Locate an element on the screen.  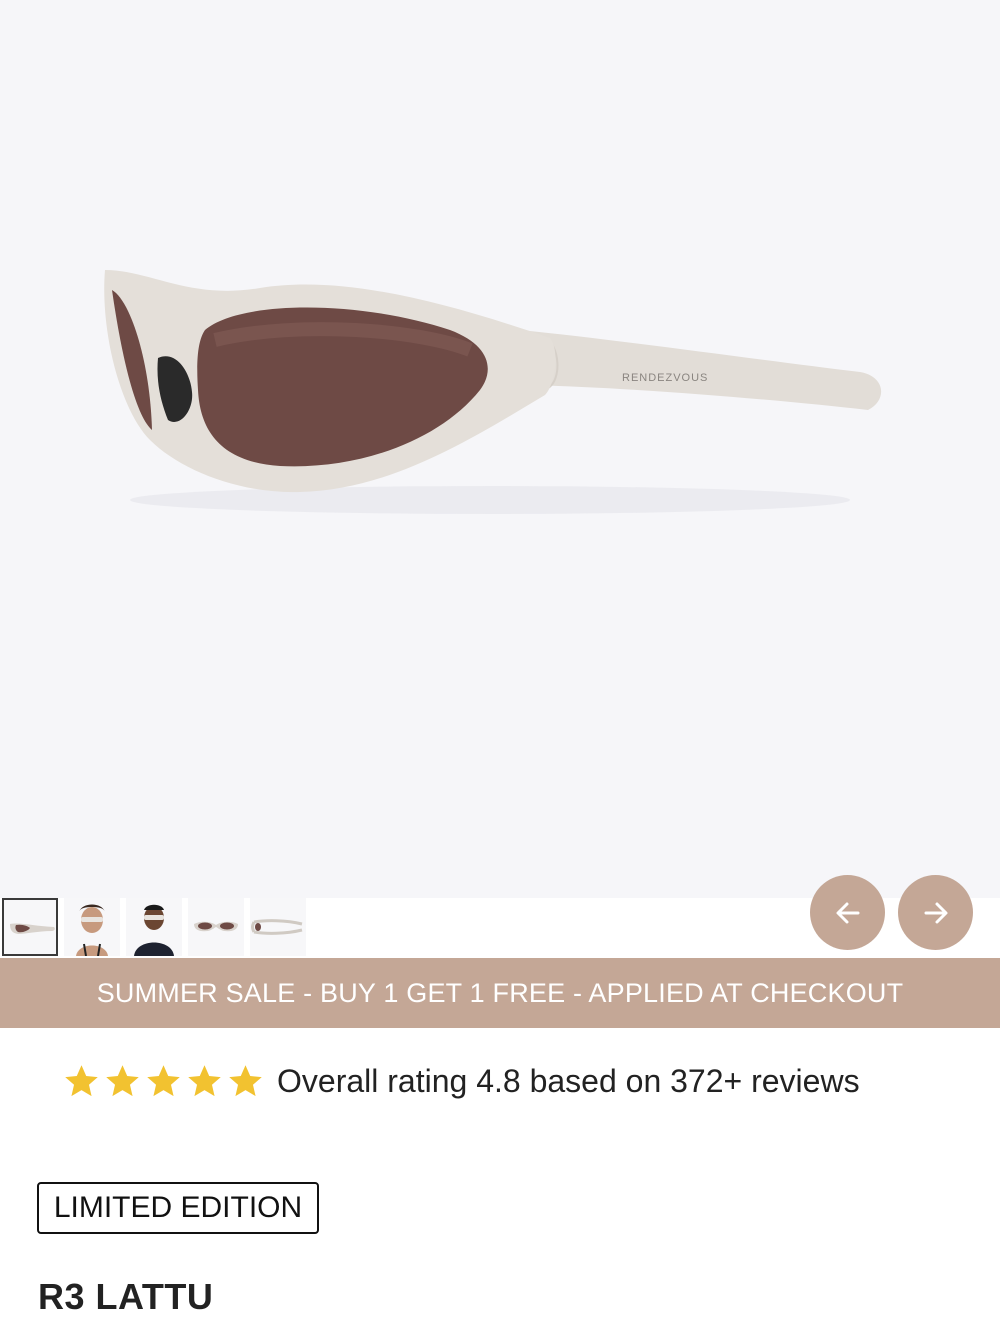
badge-label: LIMITED EDITION is located at coordinates (178, 1207).